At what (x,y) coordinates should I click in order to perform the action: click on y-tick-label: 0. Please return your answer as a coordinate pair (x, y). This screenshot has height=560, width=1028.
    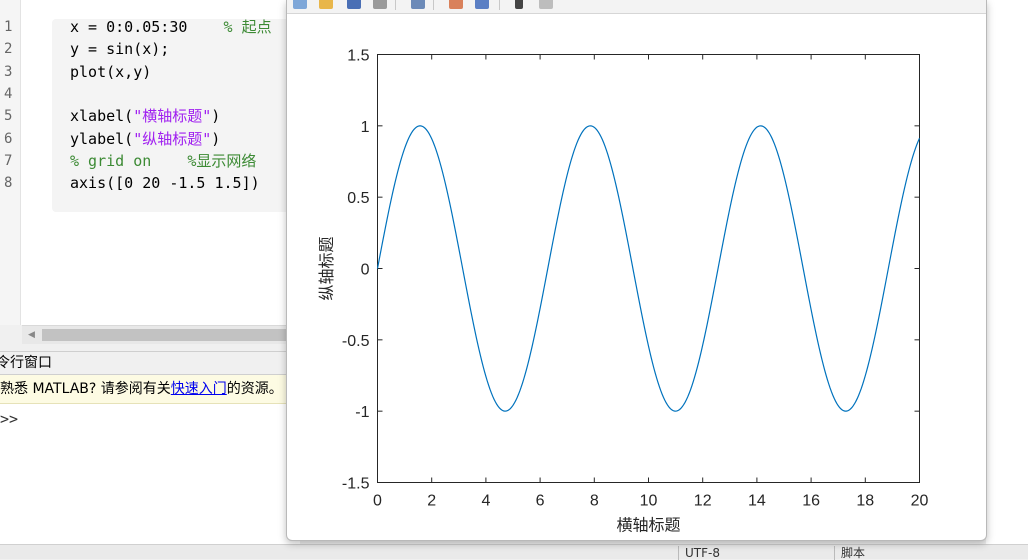
    Looking at the image, I should click on (365, 270).